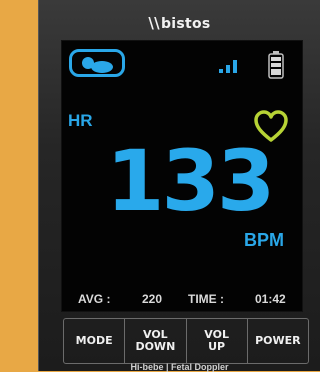  What do you see at coordinates (228, 66) in the screenshot?
I see `signal-icon` at bounding box center [228, 66].